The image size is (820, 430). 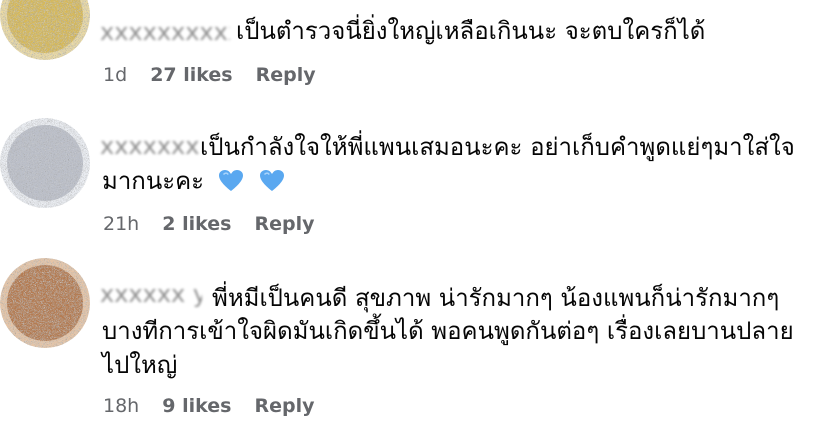 I want to click on comment-actions: 18h 9 likes Reply, so click(x=217, y=406).